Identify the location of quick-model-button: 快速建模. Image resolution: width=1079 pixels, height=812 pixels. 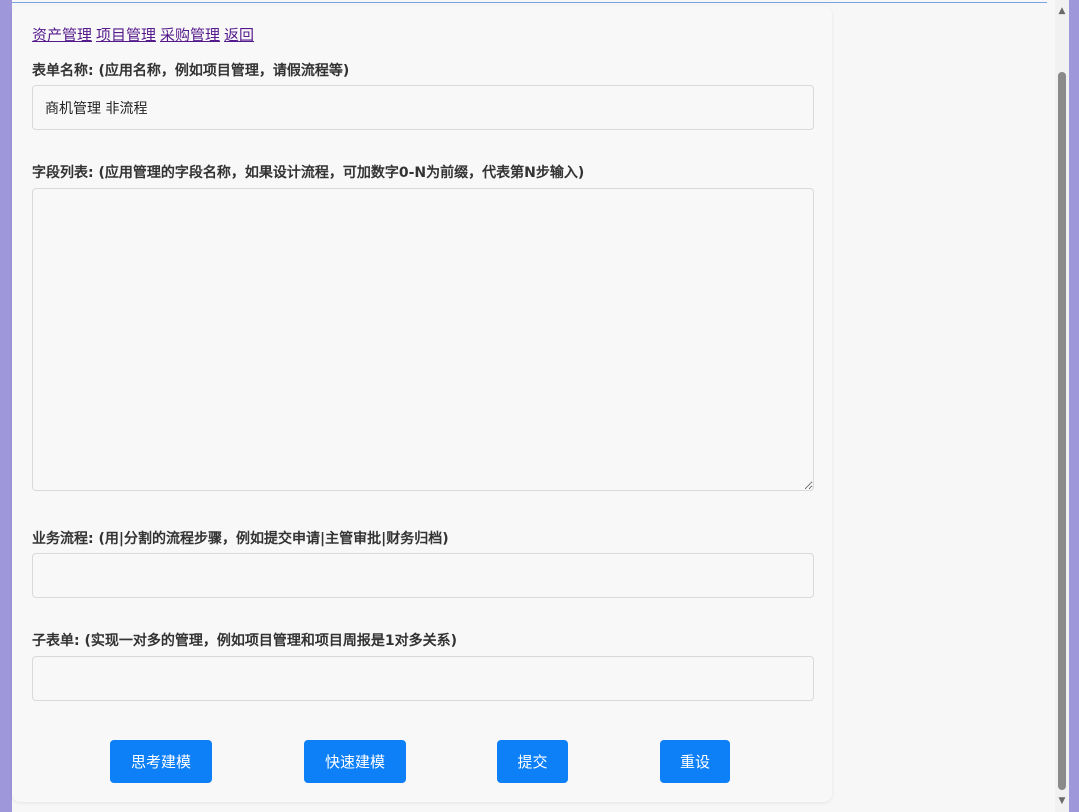
(355, 761).